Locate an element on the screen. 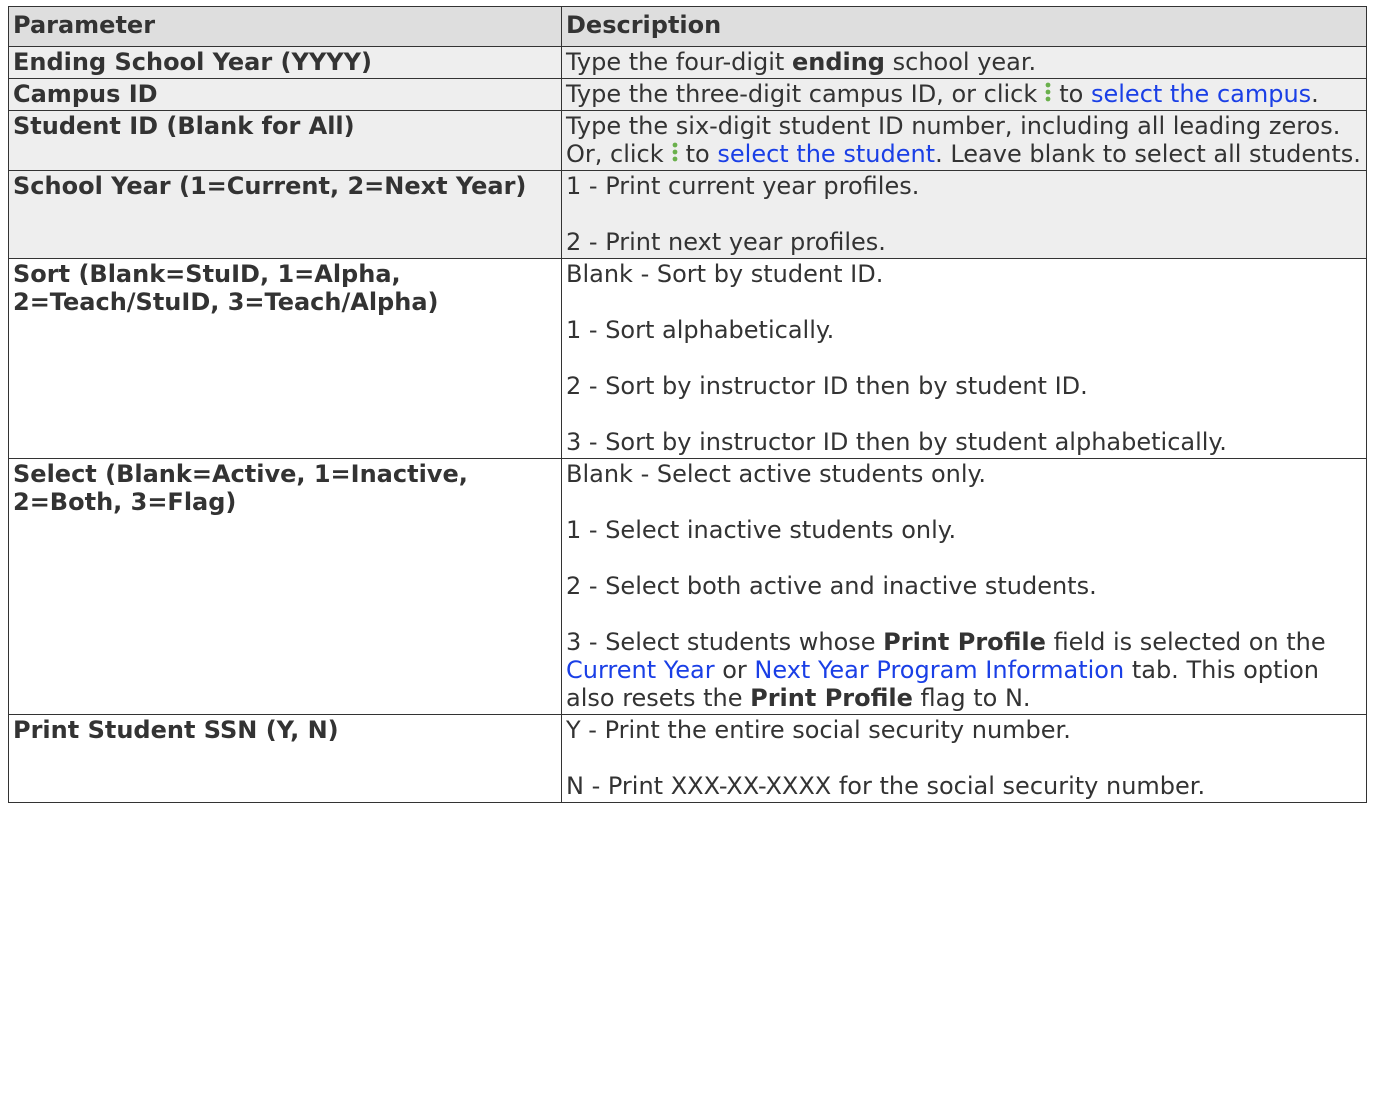 This screenshot has height=1097, width=1379. description-line: Blank - Select active students only. is located at coordinates (776, 474).